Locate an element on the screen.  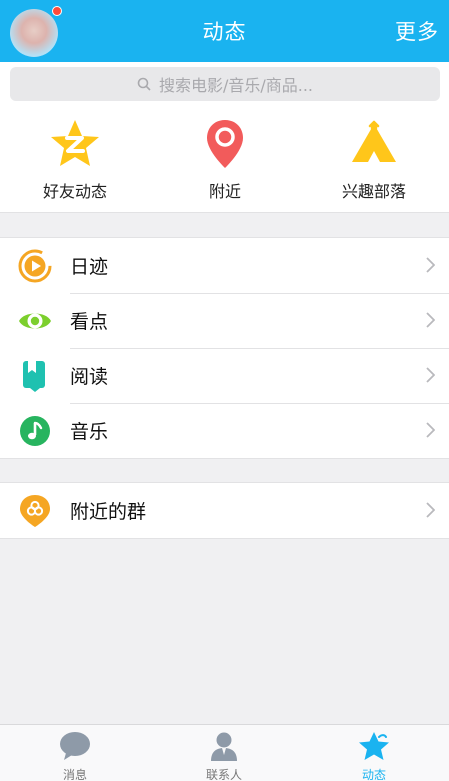
list-item-kandian: 看点 is located at coordinates (224, 320).